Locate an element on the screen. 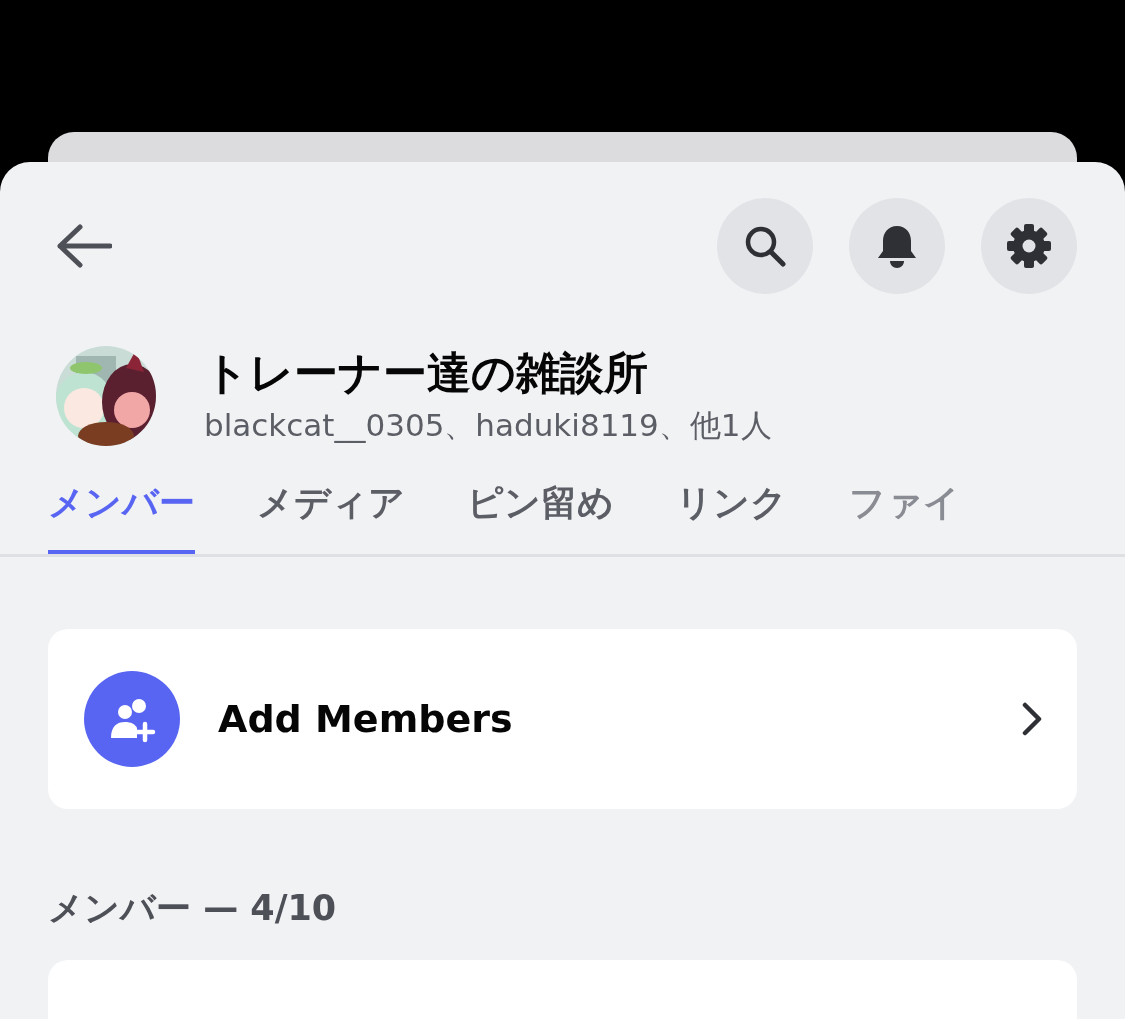 This screenshot has height=1019, width=1125. members-list: blackcat__0305、haduki8119、他1人 is located at coordinates (488, 426).